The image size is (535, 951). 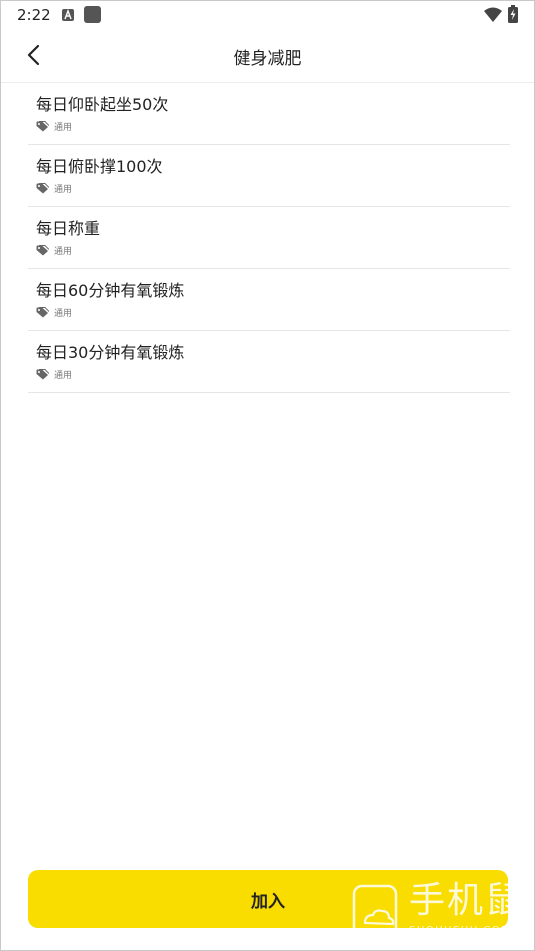 What do you see at coordinates (68, 15) in the screenshot?
I see `a-notification-icon` at bounding box center [68, 15].